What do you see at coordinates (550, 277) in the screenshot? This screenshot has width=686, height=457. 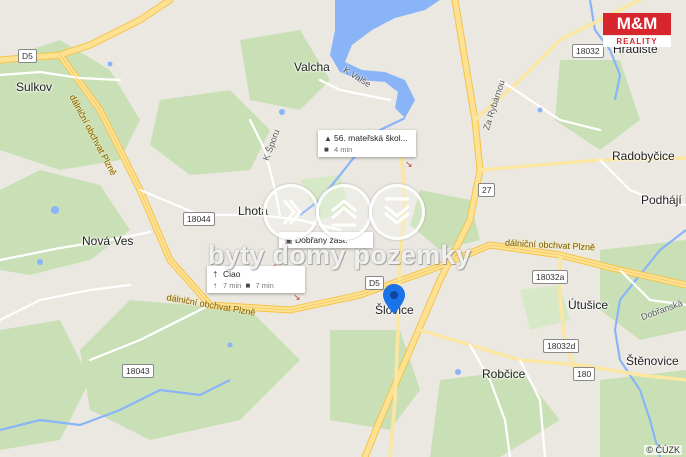 I see `shield-18032a: 18032a` at bounding box center [550, 277].